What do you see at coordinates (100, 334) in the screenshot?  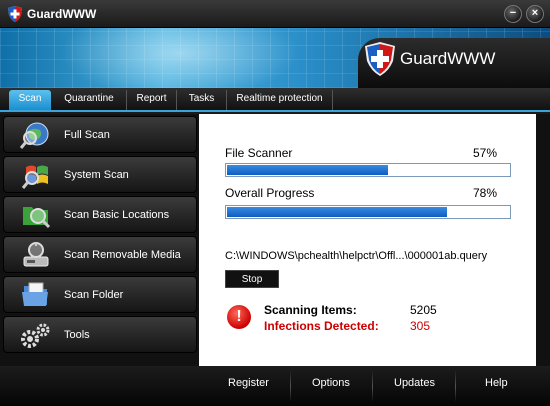 I see `sidebar-item-tools: Tools` at bounding box center [100, 334].